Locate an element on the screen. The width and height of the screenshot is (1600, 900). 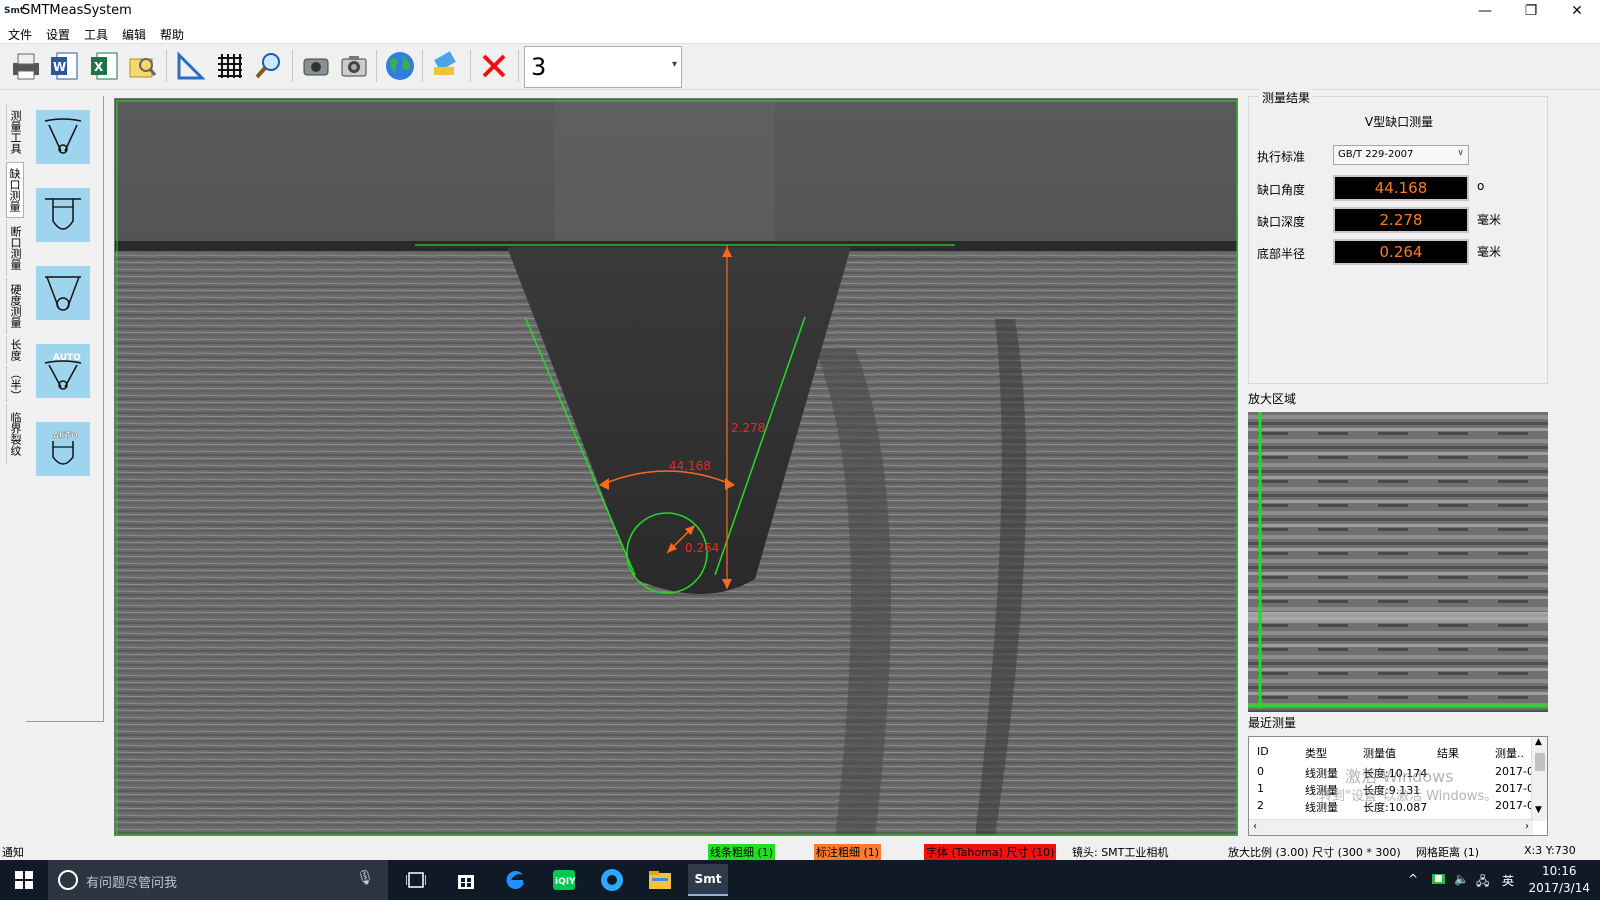
smt-app-taskbar-icon: Smt is located at coordinates (708, 880).